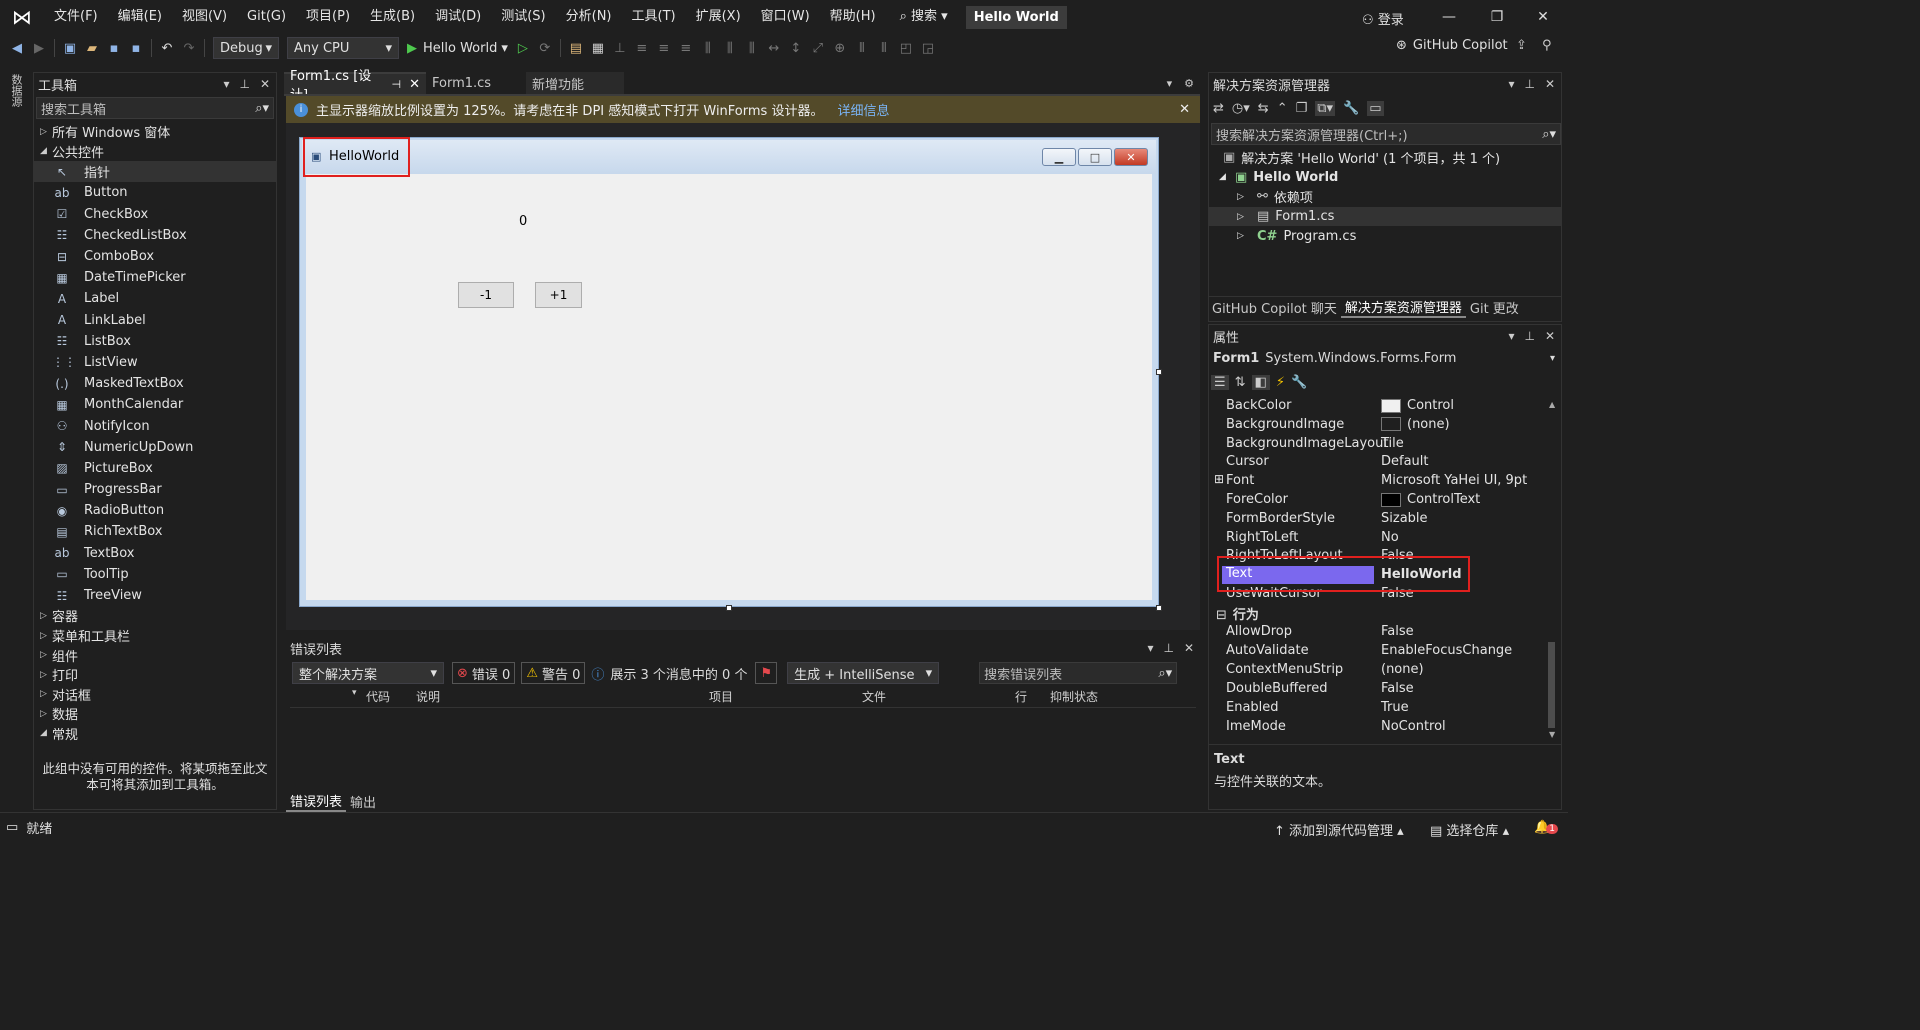 This screenshot has width=1920, height=1030. I want to click on object-selector: Form1 System.Windows.Forms.Form ▾, so click(1385, 358).